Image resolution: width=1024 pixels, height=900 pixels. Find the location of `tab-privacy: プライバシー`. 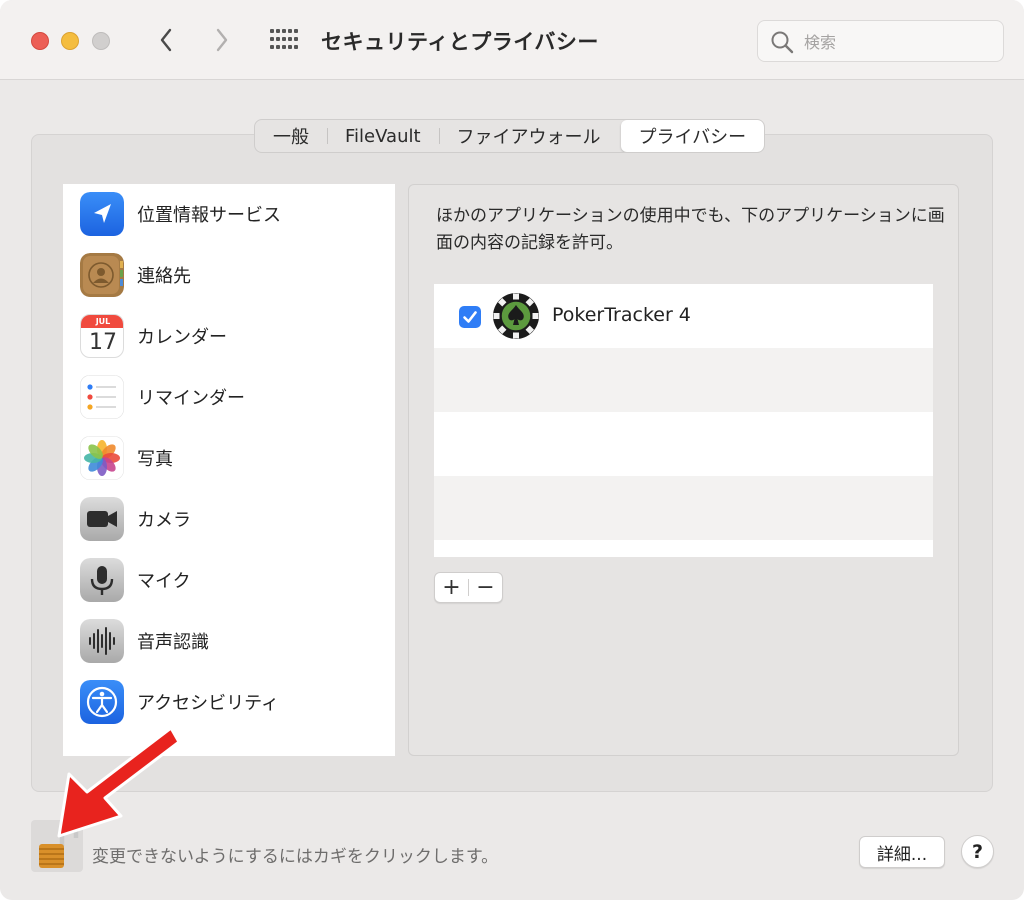

tab-privacy: プライバシー is located at coordinates (692, 136).